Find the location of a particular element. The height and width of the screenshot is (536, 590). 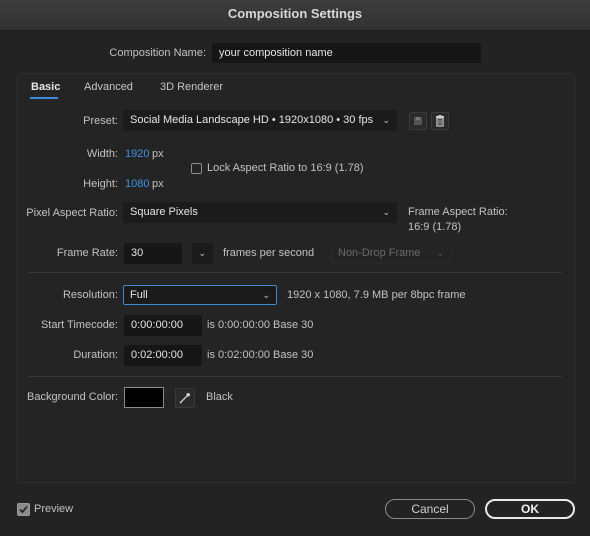

tab-basic: Basic is located at coordinates (45, 87).